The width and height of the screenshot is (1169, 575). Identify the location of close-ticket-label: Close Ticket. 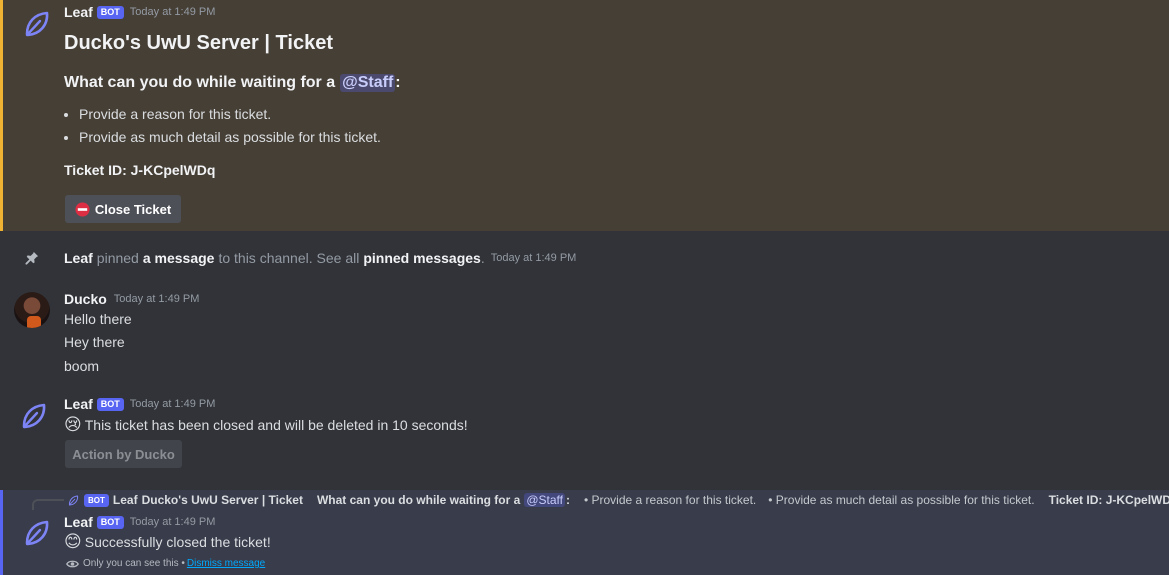
(133, 209).